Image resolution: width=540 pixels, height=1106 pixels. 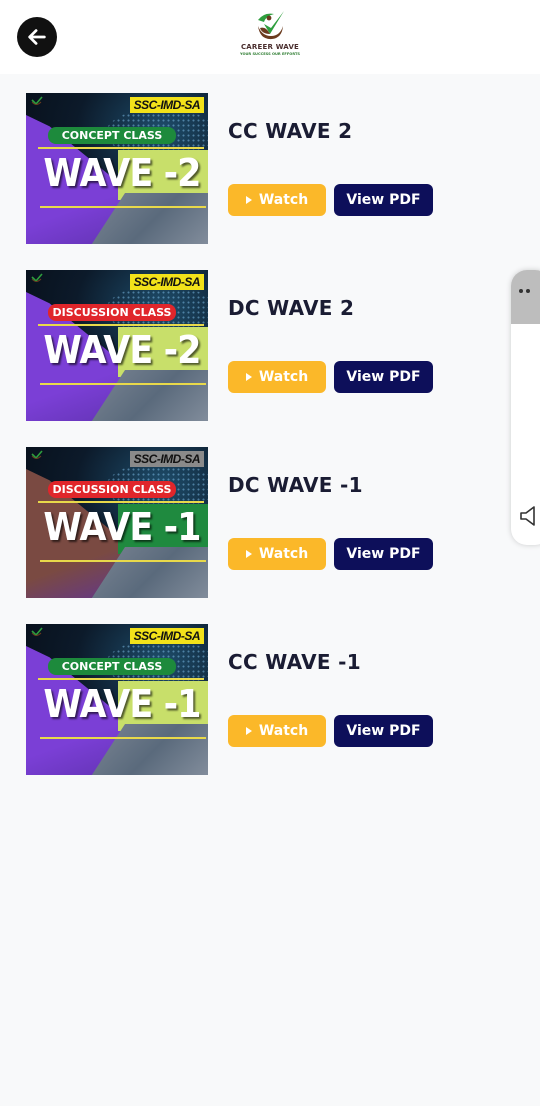 I want to click on career-wave-logo: CAREER WAVE YOUR SUCCESS OUR EFFORTS, so click(x=270, y=35).